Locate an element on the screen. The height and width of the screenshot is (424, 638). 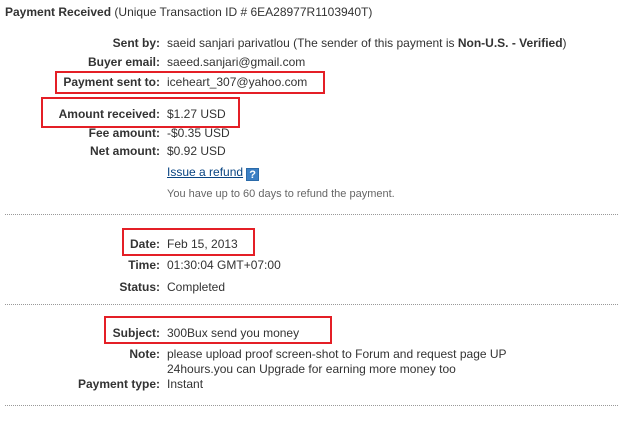
refund-row: Issue a refund? is located at coordinates (213, 173).